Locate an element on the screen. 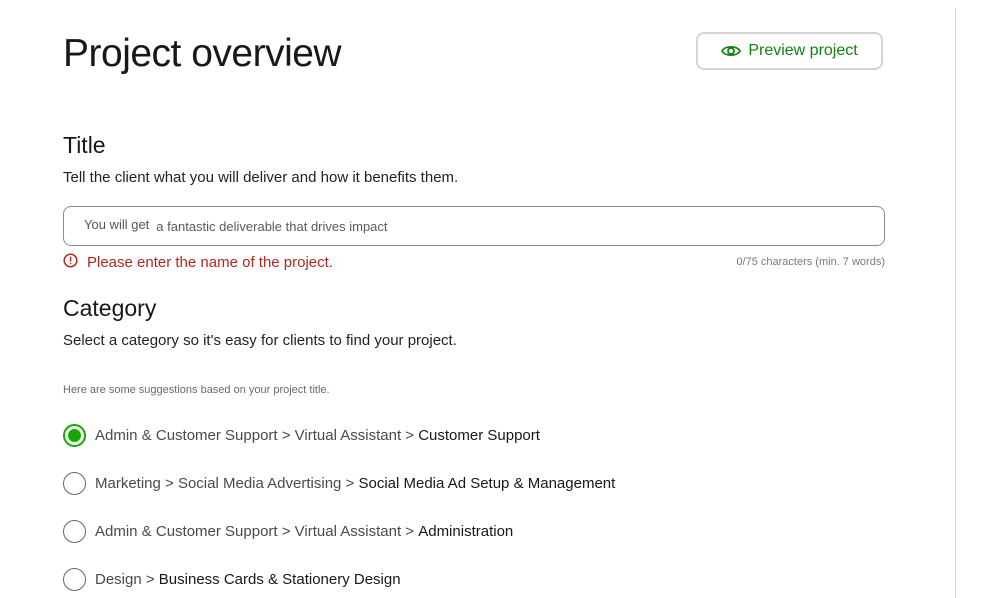 This screenshot has width=1002, height=598. category-section-heading: Category is located at coordinates (110, 308).